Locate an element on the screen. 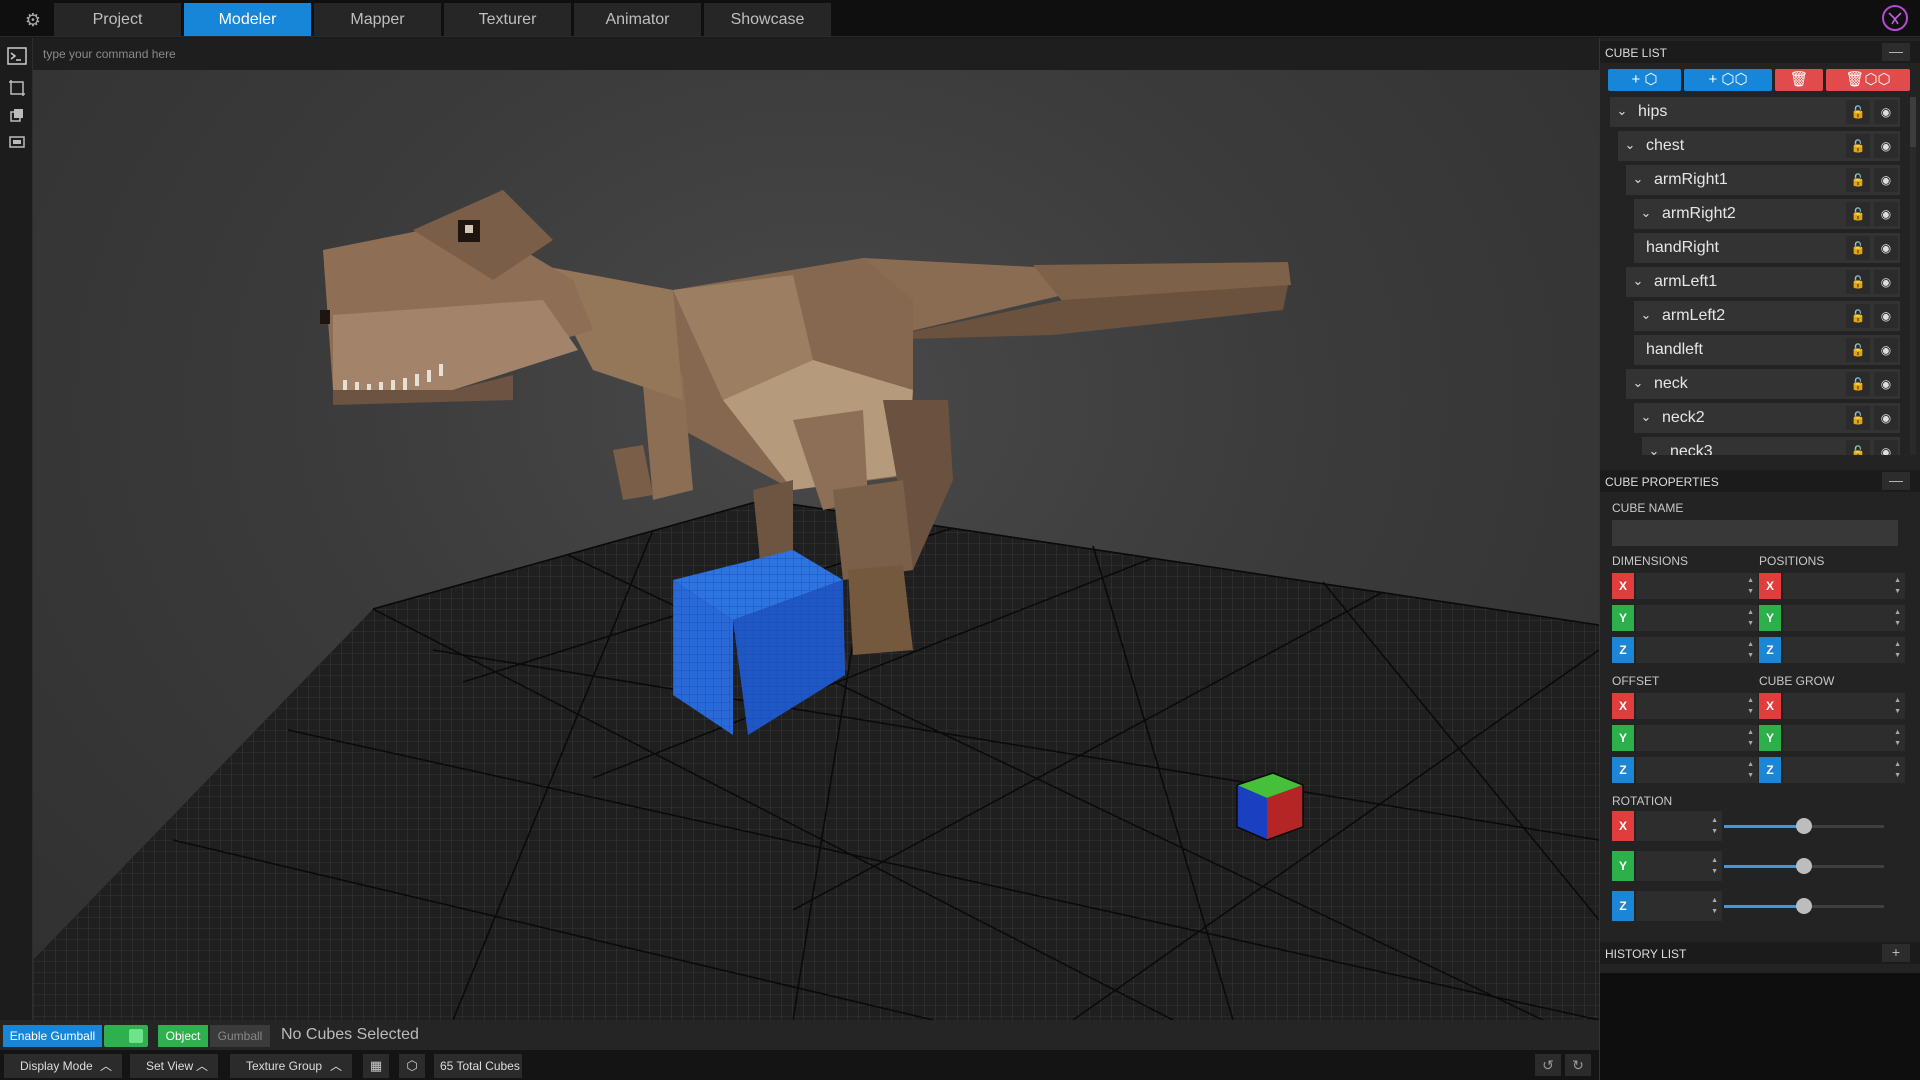 Image resolution: width=1920 pixels, height=1080 pixels. cube-list-item: handleft 🔓 ◉ is located at coordinates (1767, 350).